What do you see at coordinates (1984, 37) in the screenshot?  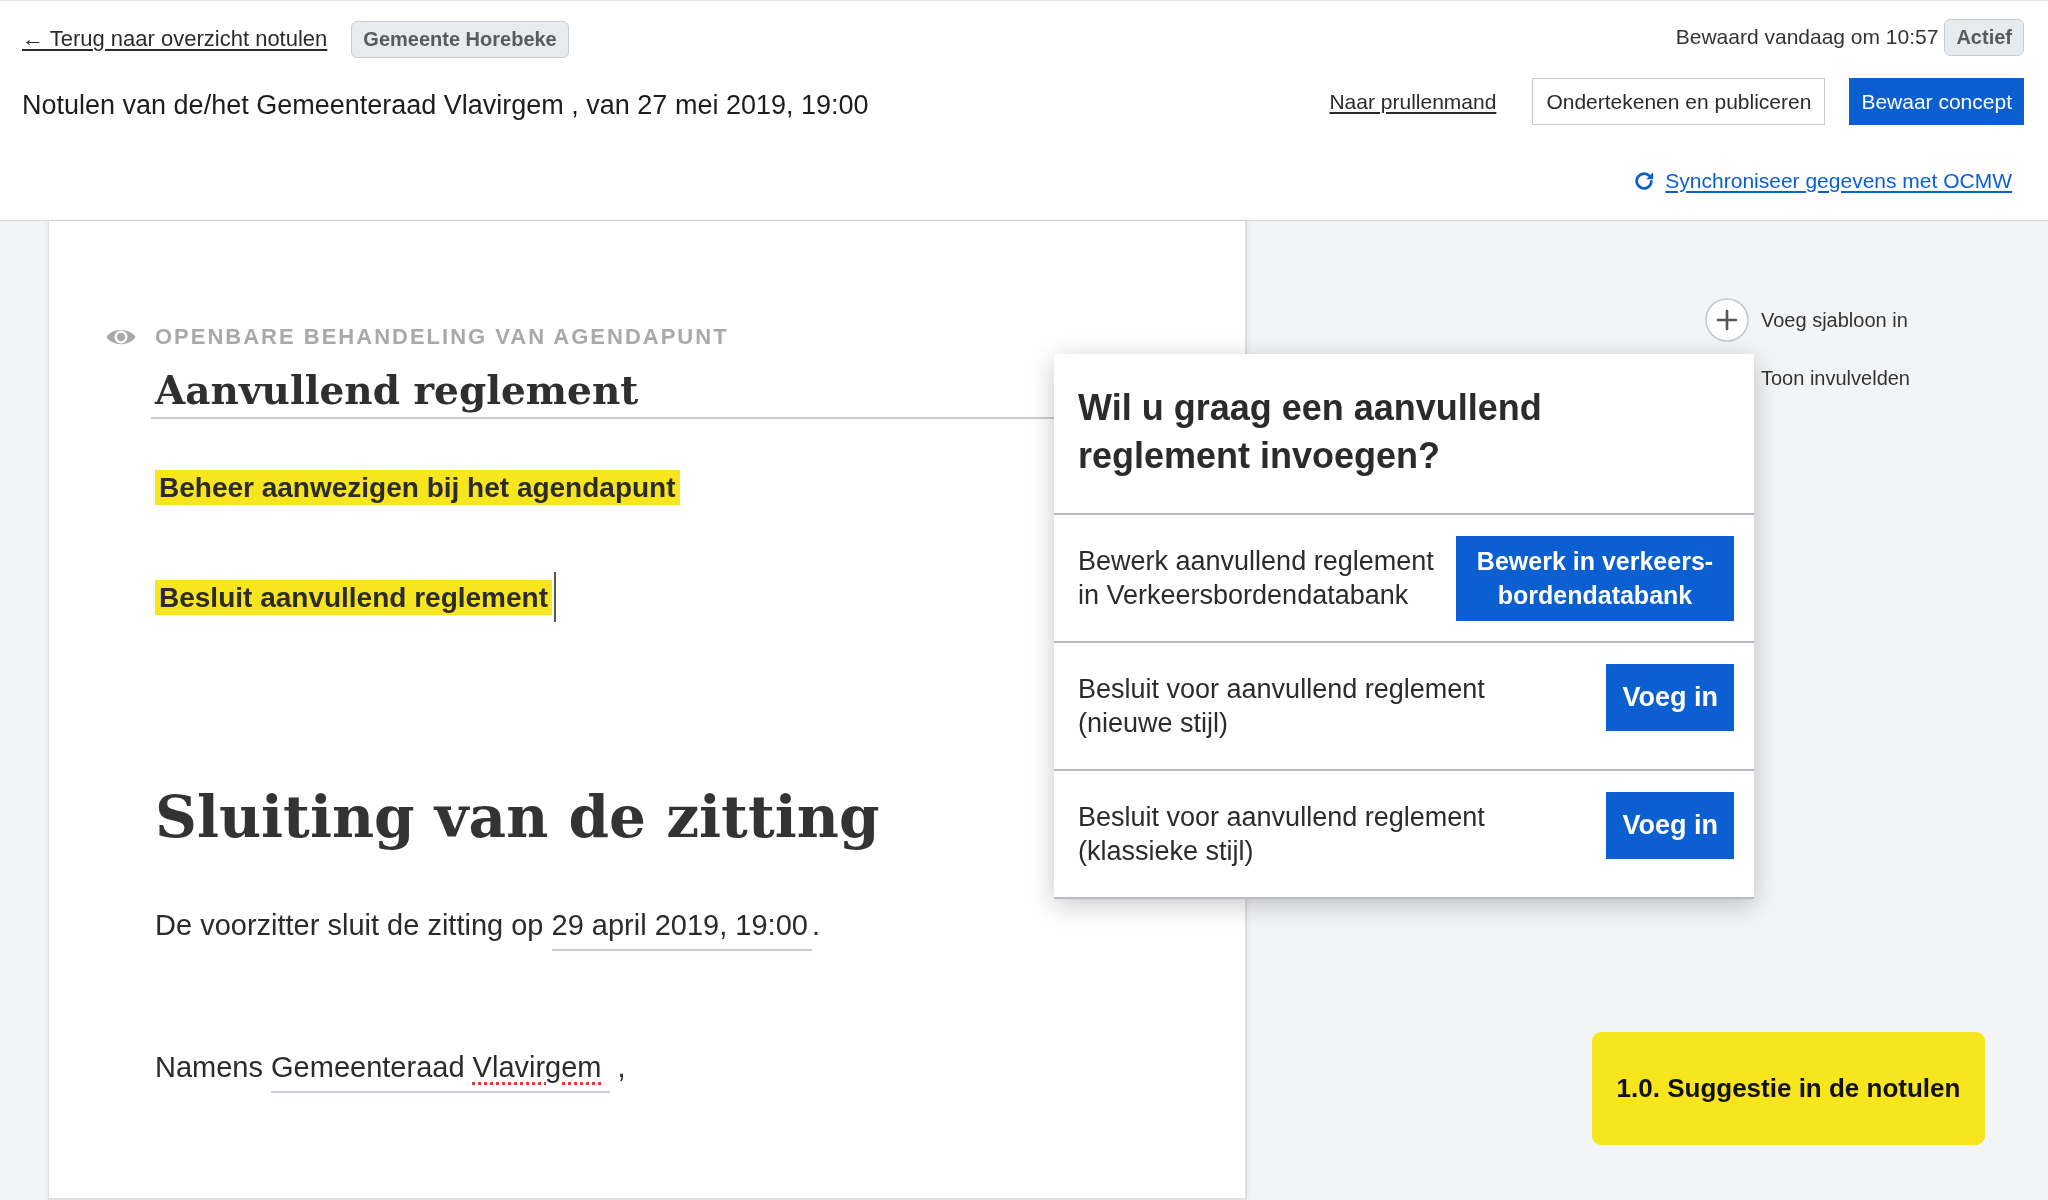 I see `status-badge: Actief` at bounding box center [1984, 37].